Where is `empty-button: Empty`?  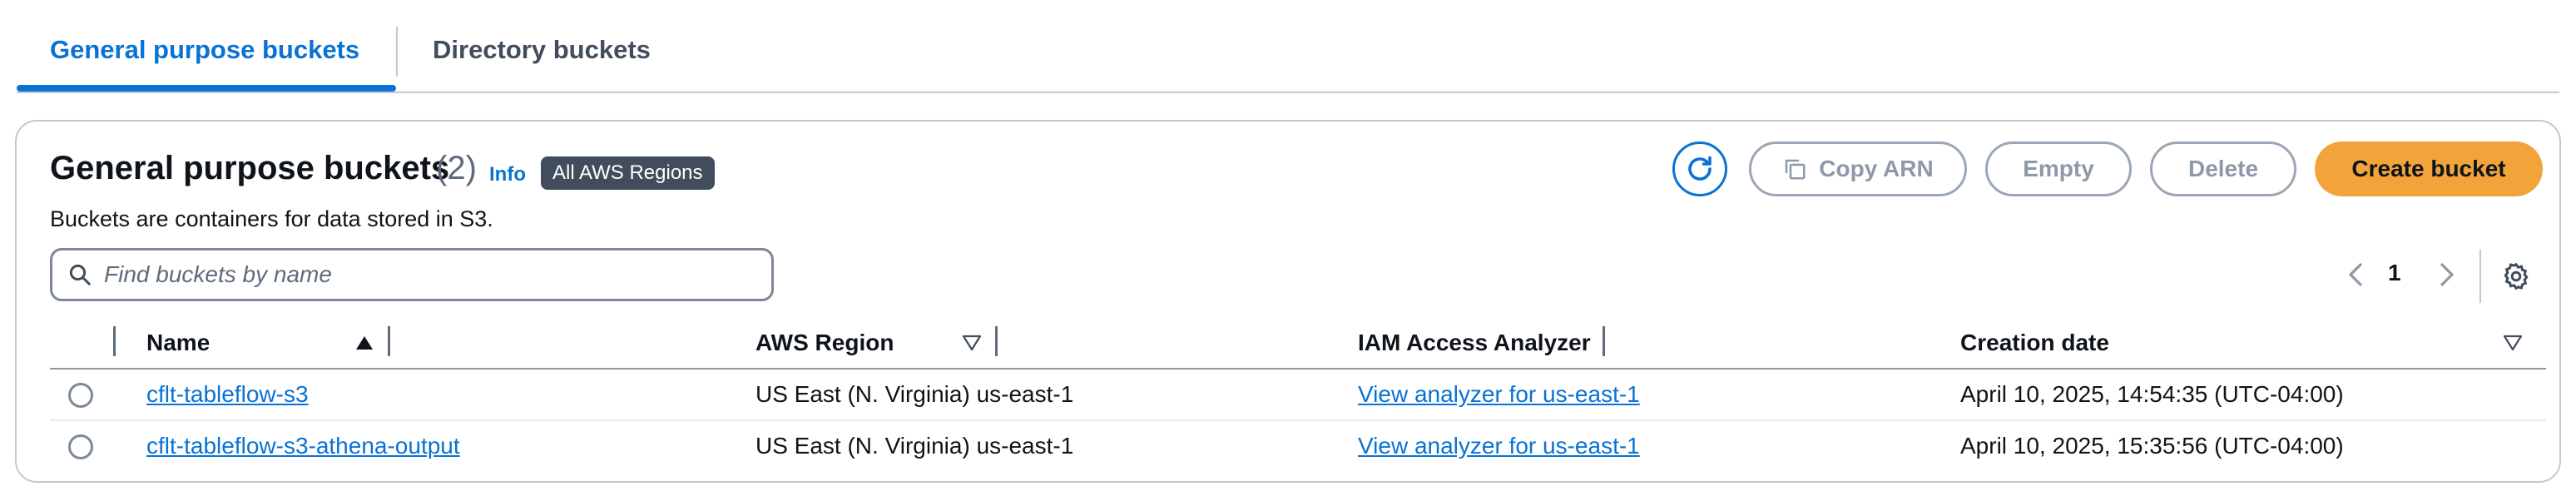
empty-button: Empty is located at coordinates (2059, 168).